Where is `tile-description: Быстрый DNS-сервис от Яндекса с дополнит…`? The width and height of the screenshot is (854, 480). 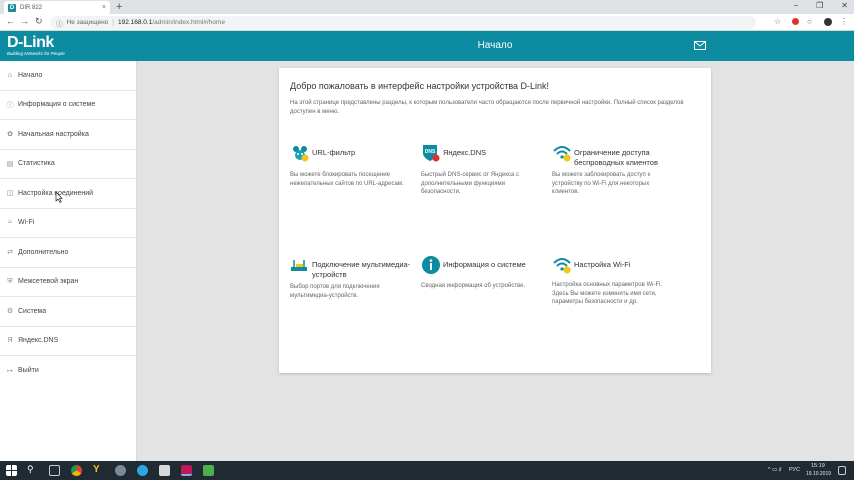
tile-description: Быстрый DNS-сервис от Яндекса с дополнит… is located at coordinates (470, 183).